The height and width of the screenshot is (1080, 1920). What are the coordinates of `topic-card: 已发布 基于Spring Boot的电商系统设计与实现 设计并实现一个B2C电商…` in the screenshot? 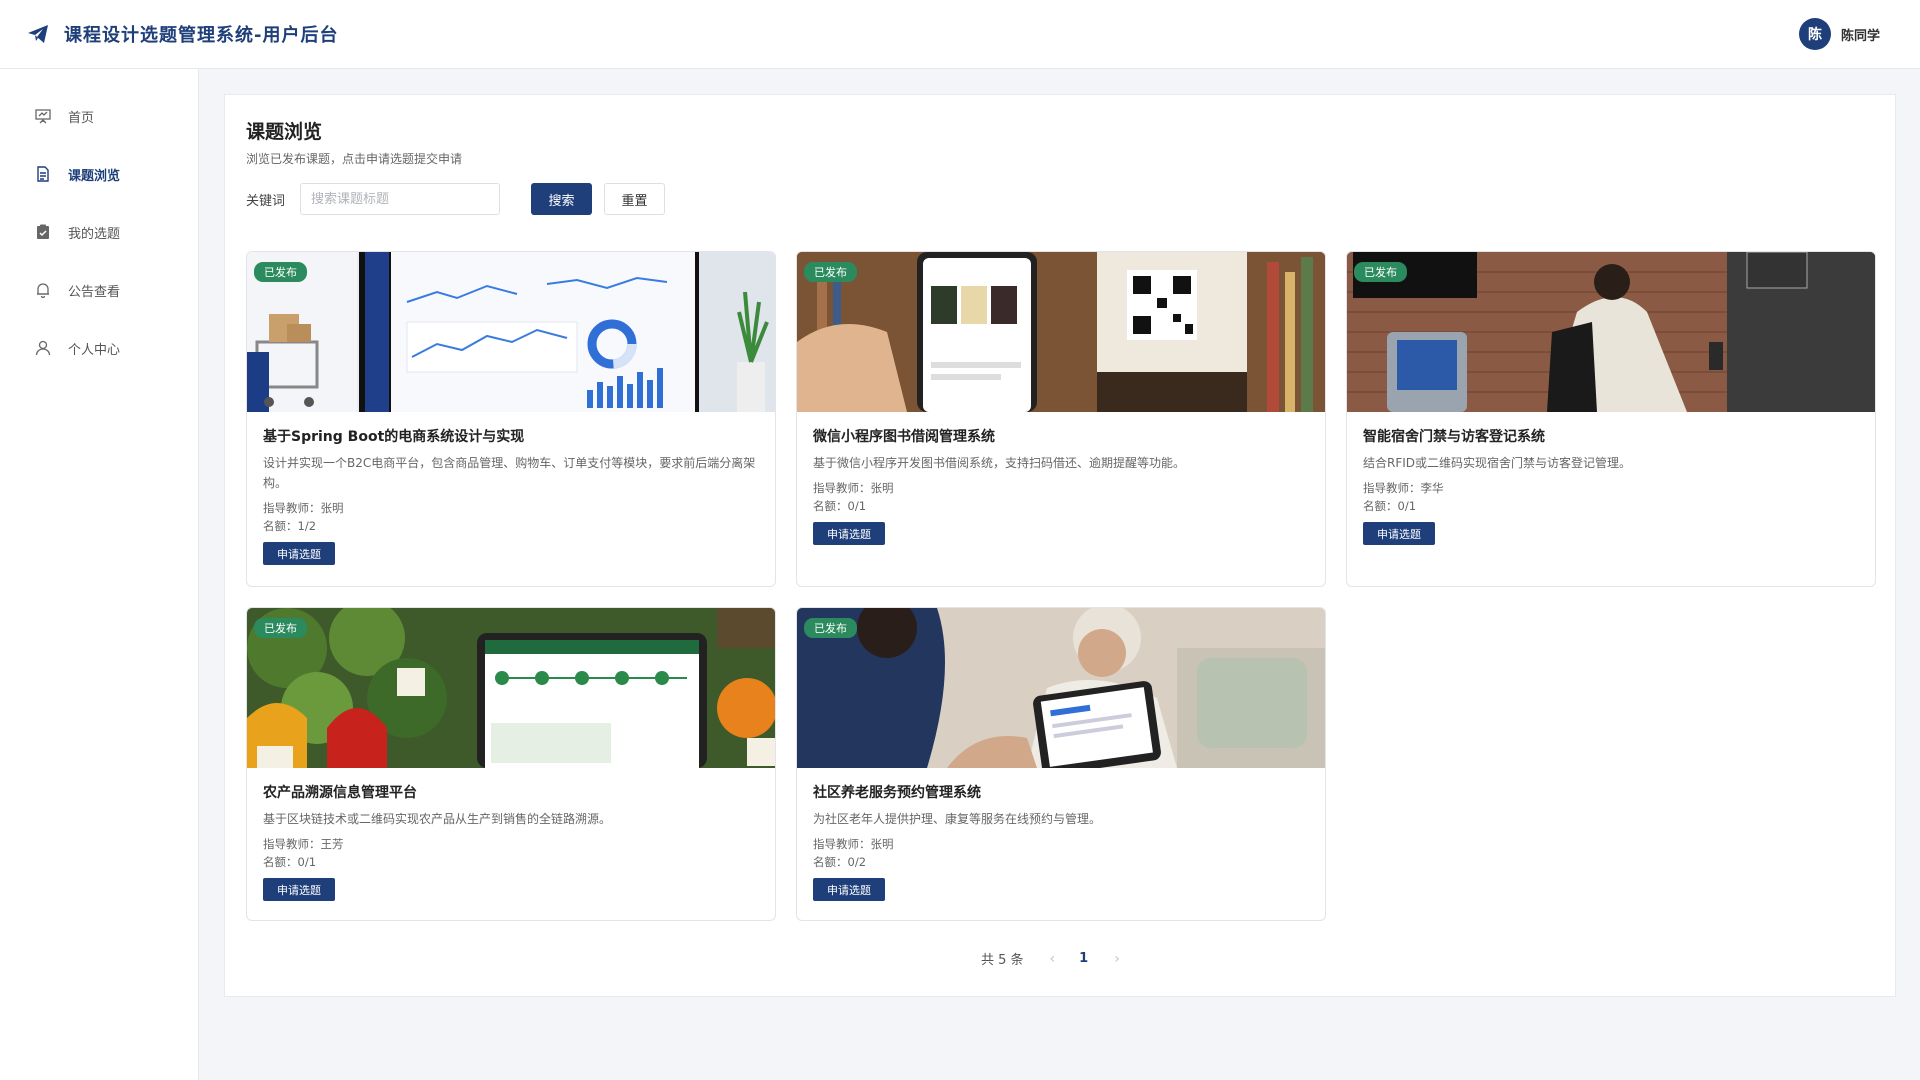 It's located at (511, 419).